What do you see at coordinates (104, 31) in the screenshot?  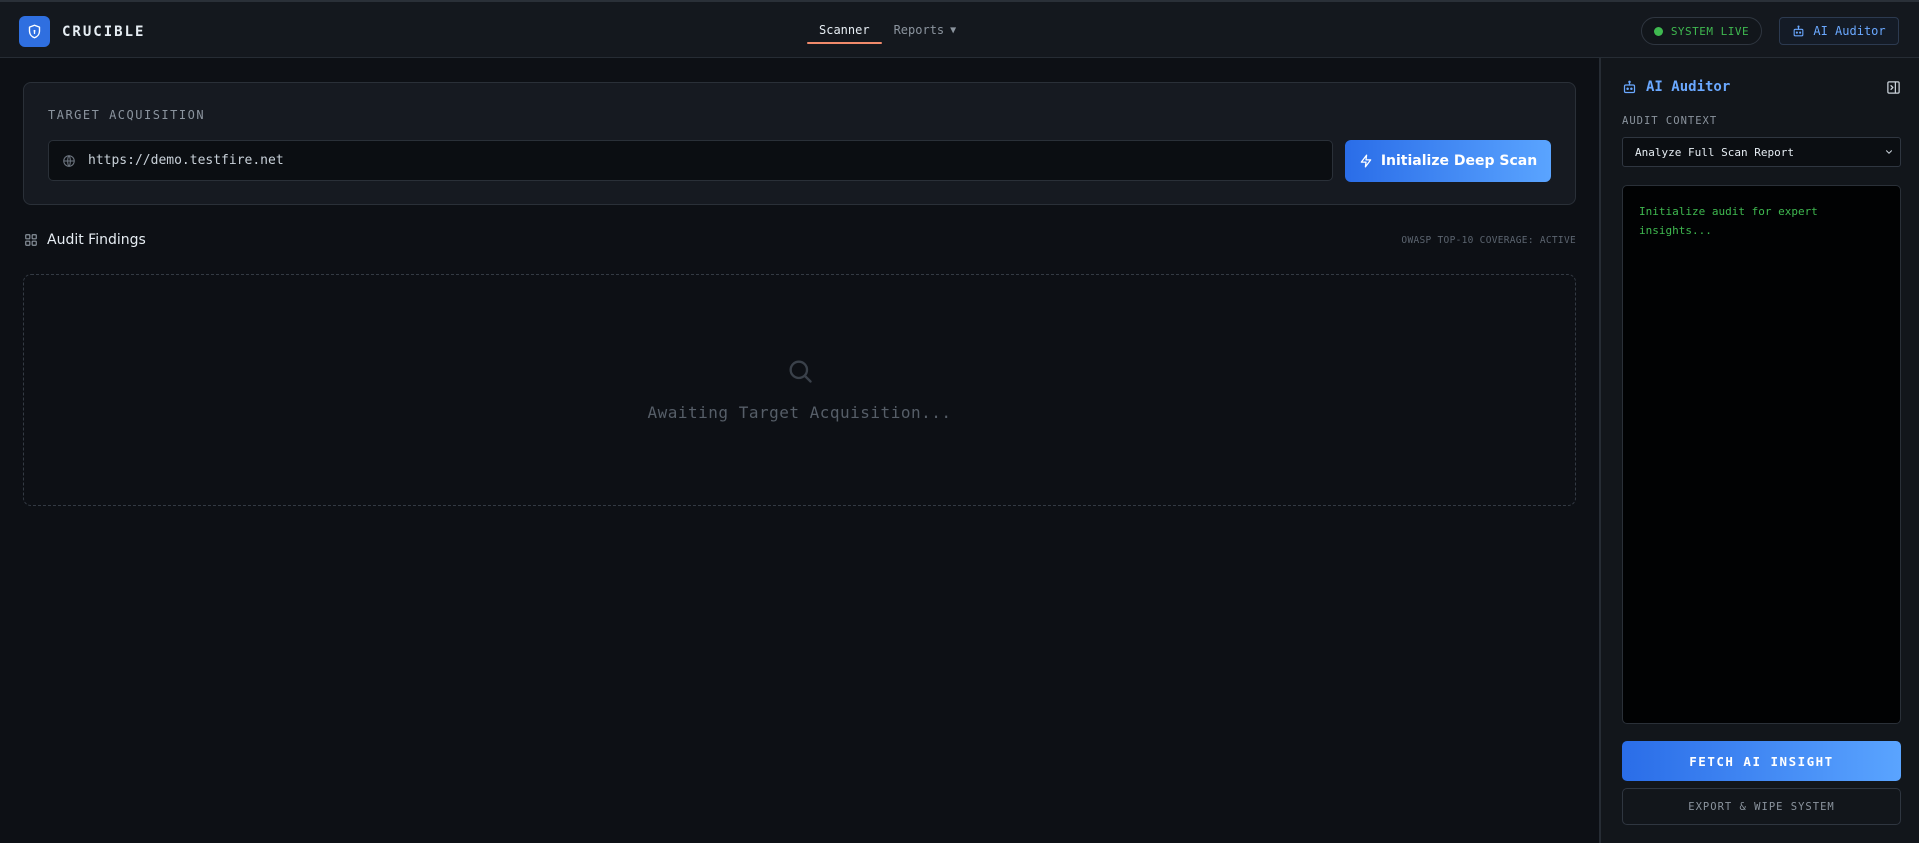 I see `app-name: CRUCIBLE` at bounding box center [104, 31].